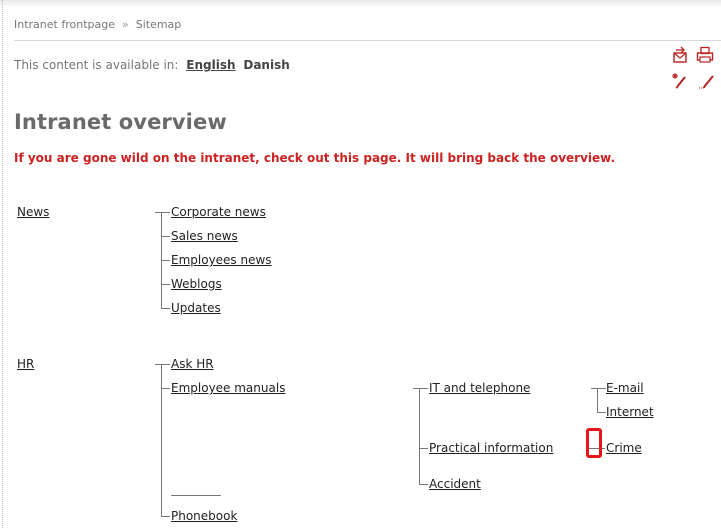 Image resolution: width=721 pixels, height=528 pixels. I want to click on sitemap-corporate-news: Corporate news, so click(218, 212).